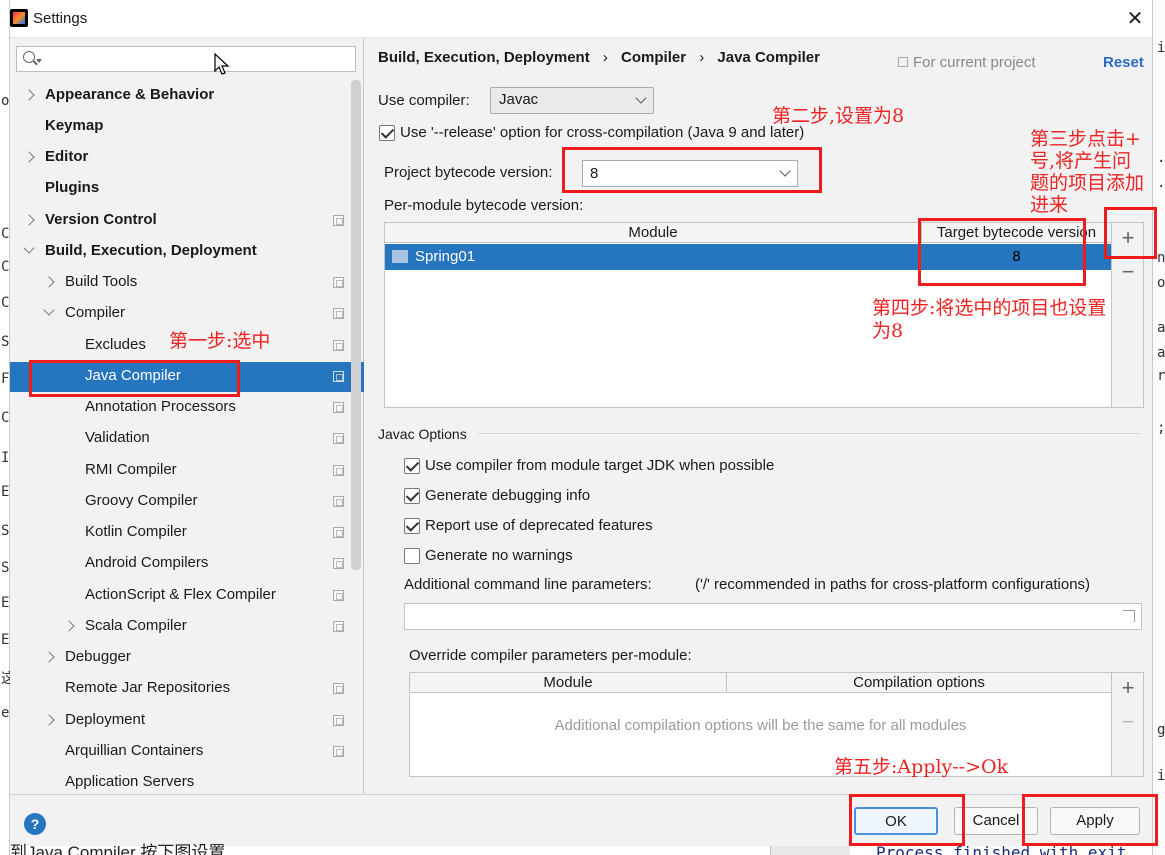  Describe the element at coordinates (1161, 283) in the screenshot. I see `background-text: o` at that location.